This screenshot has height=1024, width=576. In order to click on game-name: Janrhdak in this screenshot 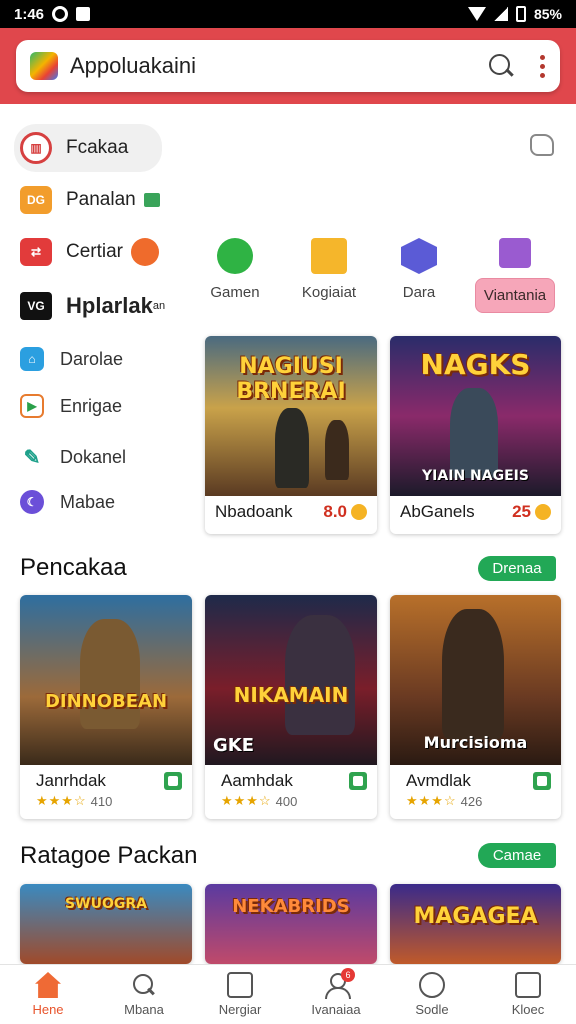, I will do `click(71, 780)`.